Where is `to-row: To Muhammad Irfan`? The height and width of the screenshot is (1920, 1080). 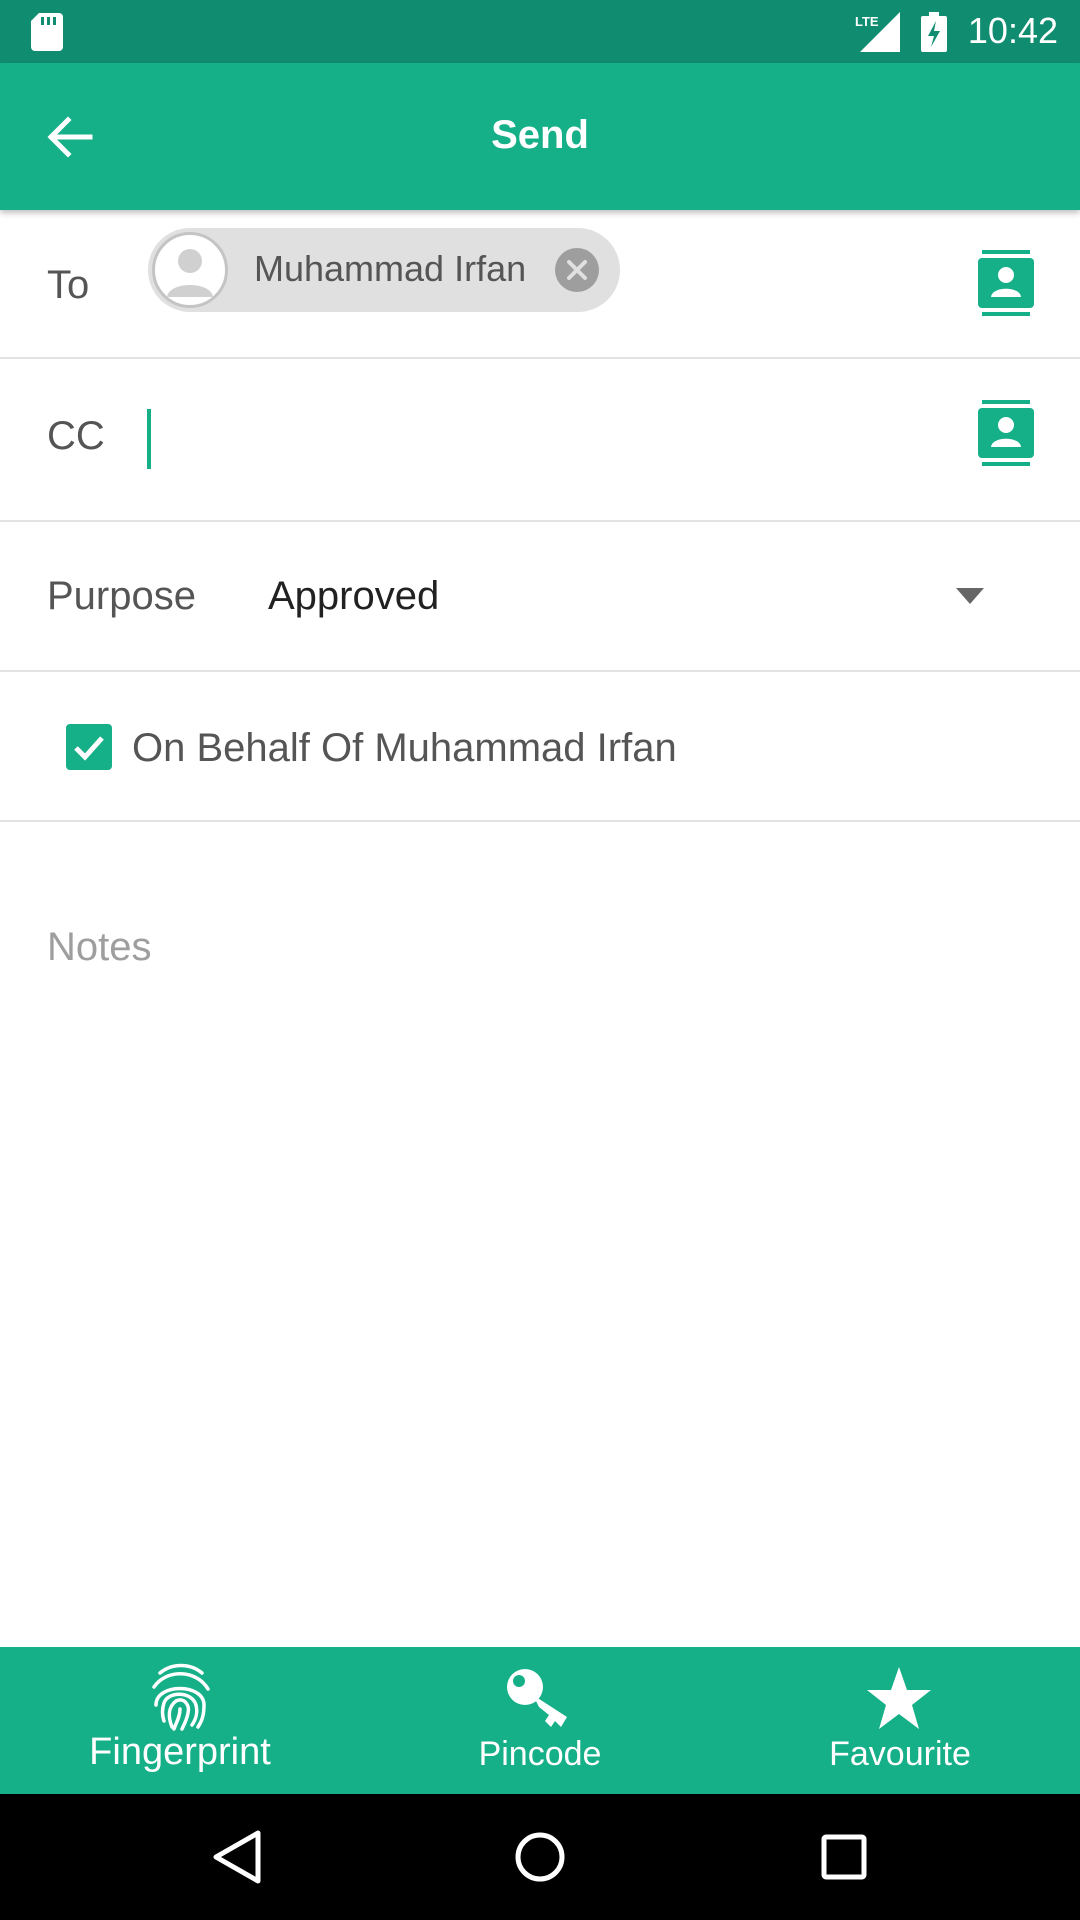 to-row: To Muhammad Irfan is located at coordinates (540, 284).